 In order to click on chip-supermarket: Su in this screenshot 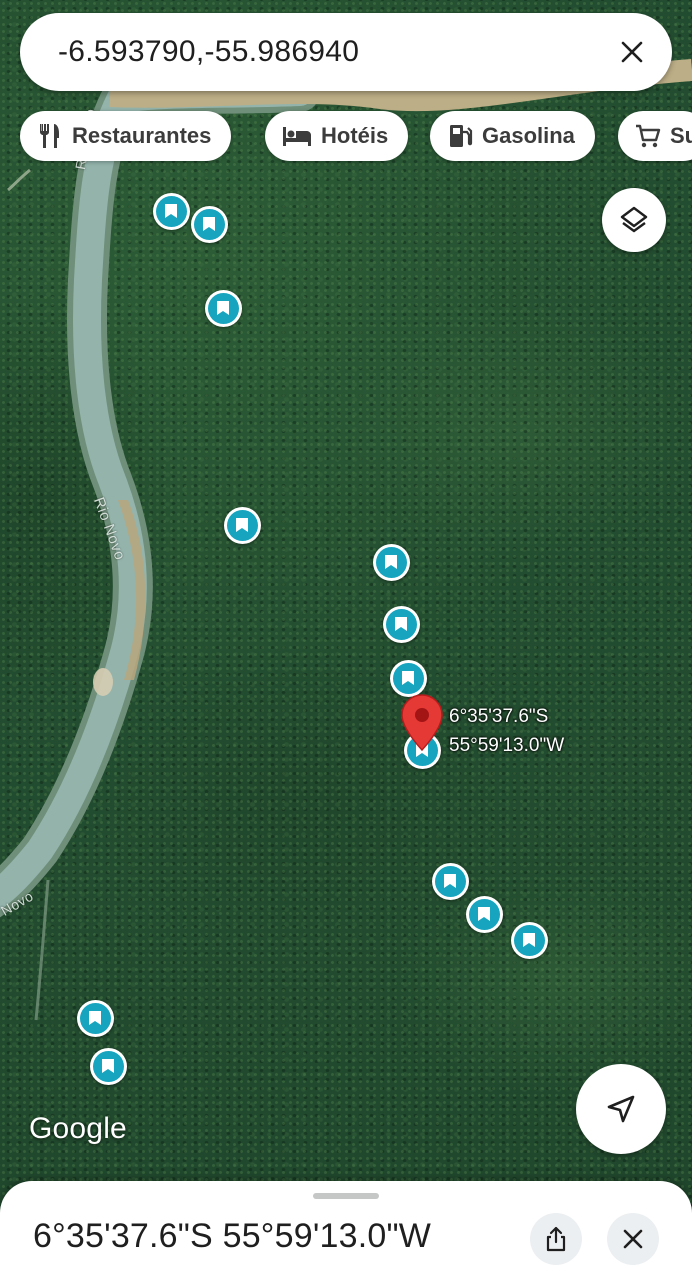, I will do `click(655, 136)`.